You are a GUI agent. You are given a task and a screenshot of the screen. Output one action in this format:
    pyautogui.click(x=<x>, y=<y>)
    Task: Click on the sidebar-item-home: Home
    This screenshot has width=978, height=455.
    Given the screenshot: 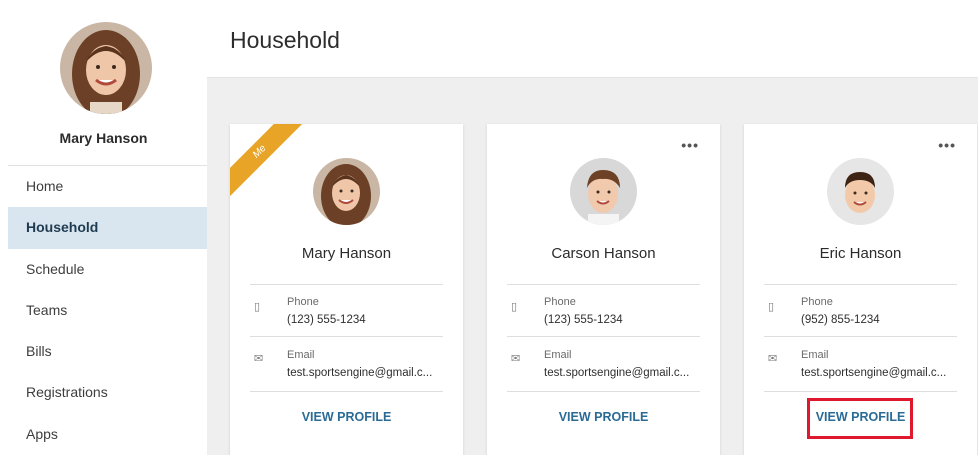 What is the action you would take?
    pyautogui.click(x=107, y=186)
    